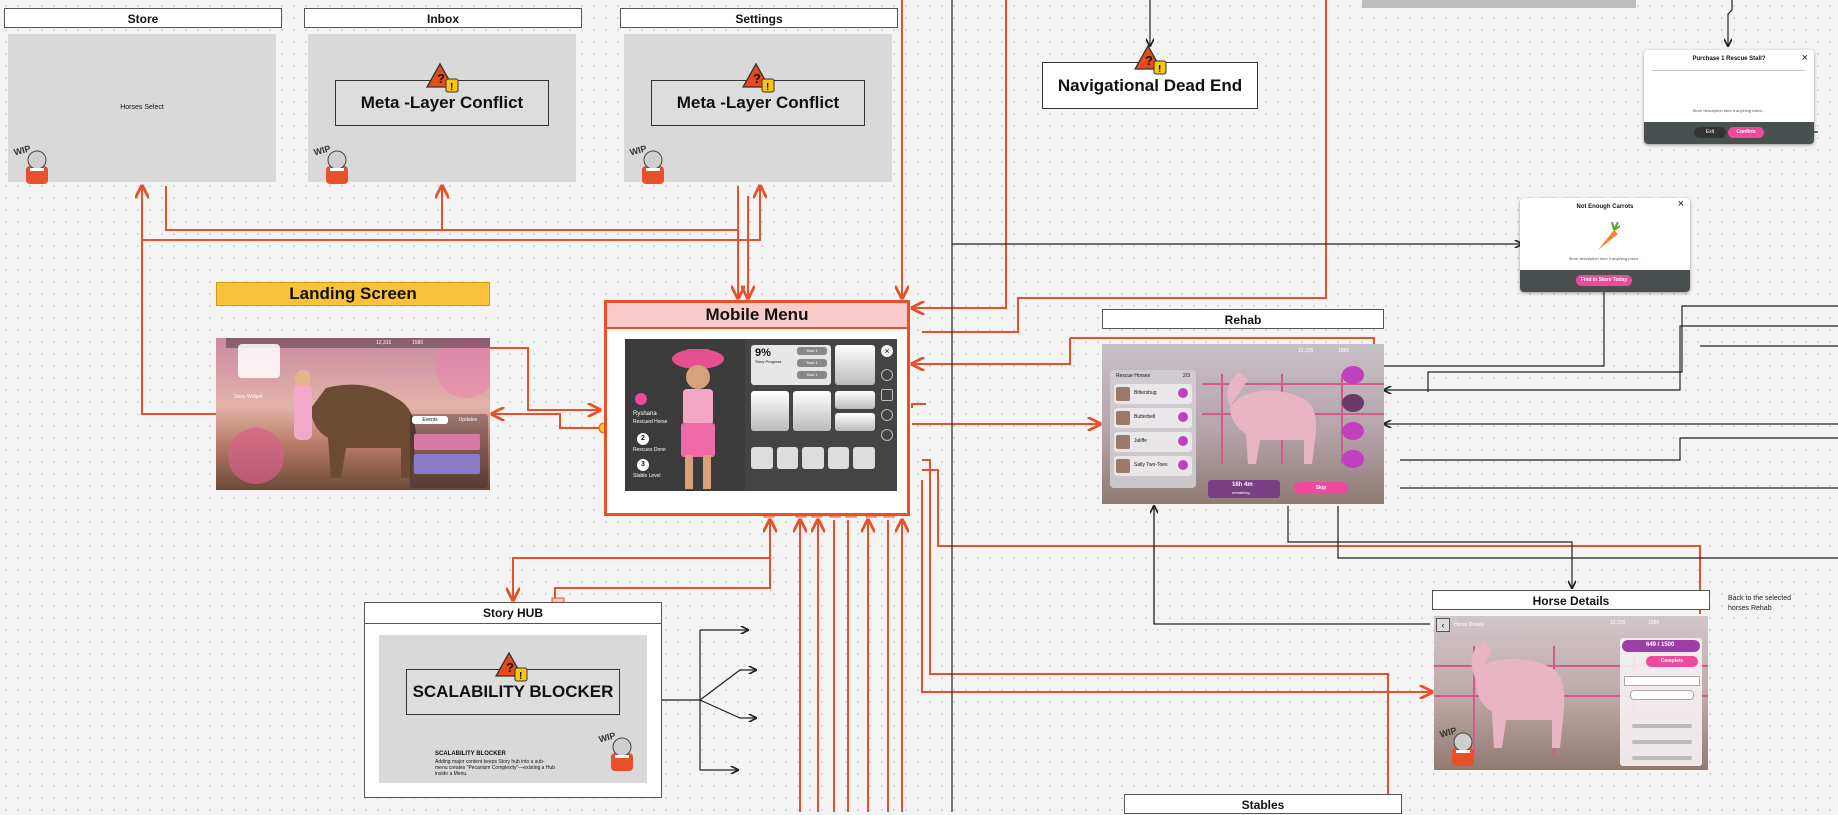 Image resolution: width=1838 pixels, height=815 pixels. What do you see at coordinates (791, 365) in the screenshot?
I see `story-progress-card: 9% Story Progress Task 1 Task 1 Task 1` at bounding box center [791, 365].